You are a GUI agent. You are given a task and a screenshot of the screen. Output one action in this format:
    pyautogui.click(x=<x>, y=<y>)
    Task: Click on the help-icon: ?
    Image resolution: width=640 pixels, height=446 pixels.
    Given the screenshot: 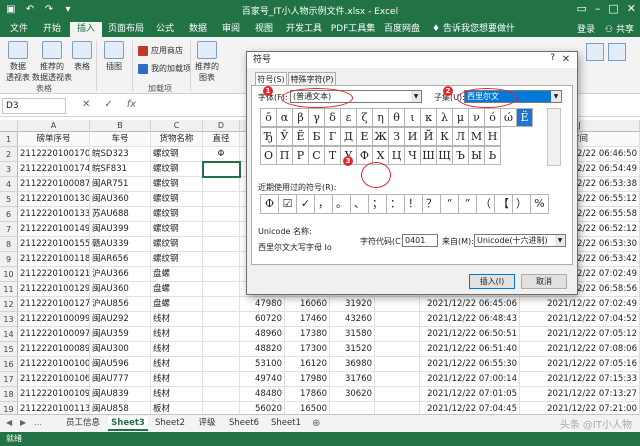 What is the action you would take?
    pyautogui.click(x=552, y=58)
    